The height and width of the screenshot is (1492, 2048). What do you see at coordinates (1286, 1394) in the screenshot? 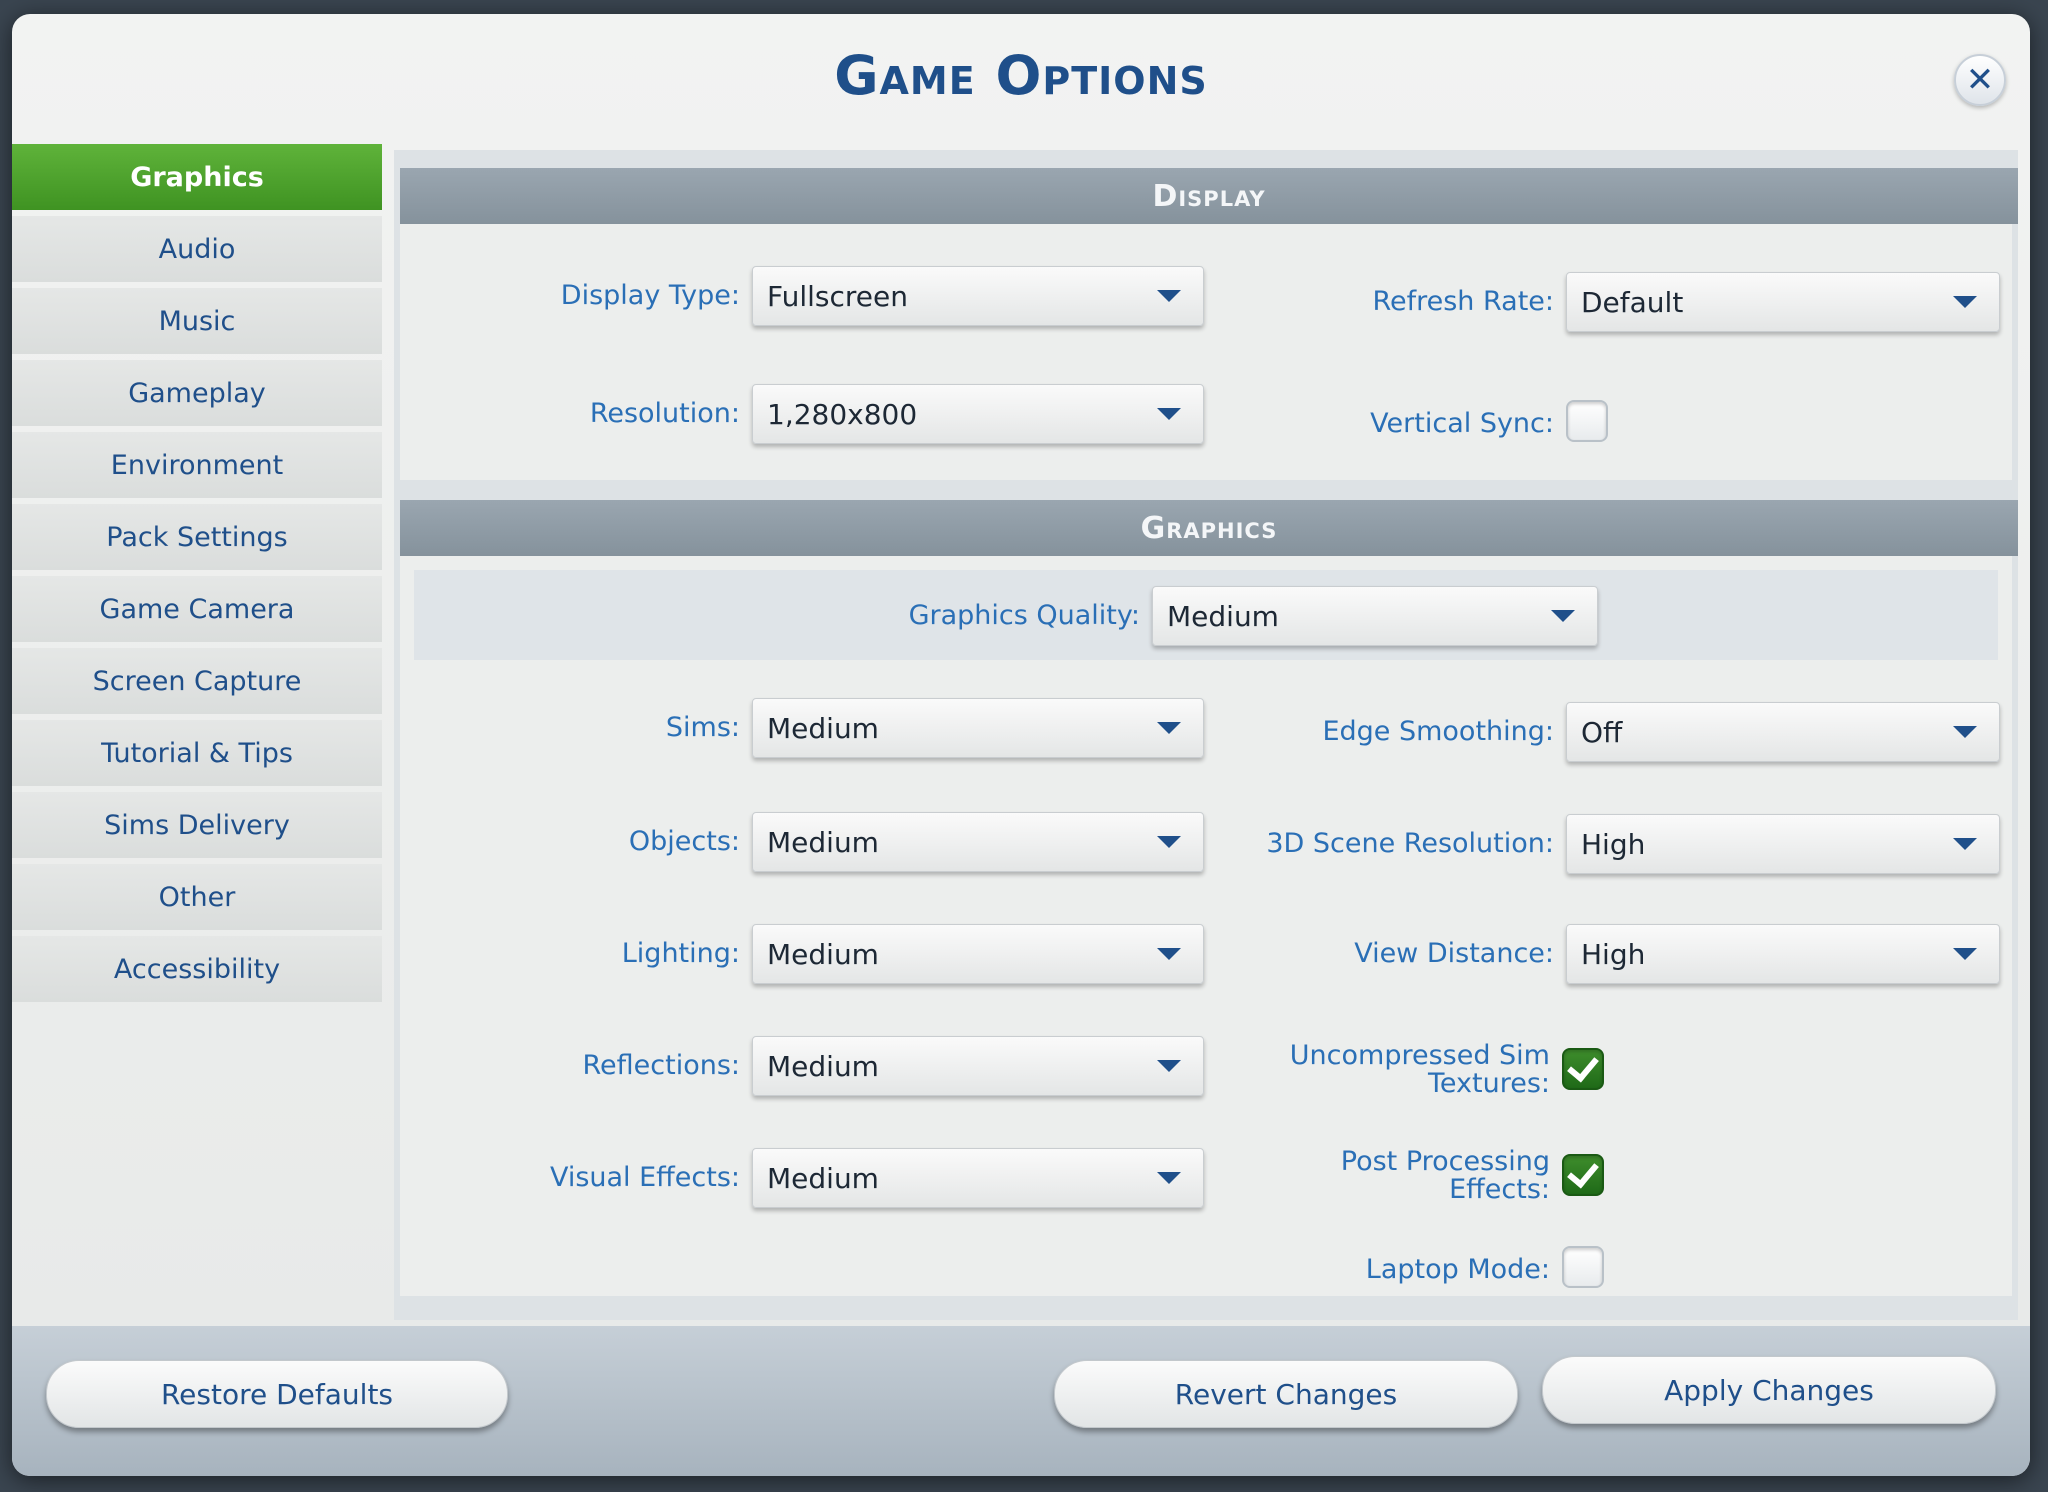
I see `revert-changes-button: Revert Changes` at bounding box center [1286, 1394].